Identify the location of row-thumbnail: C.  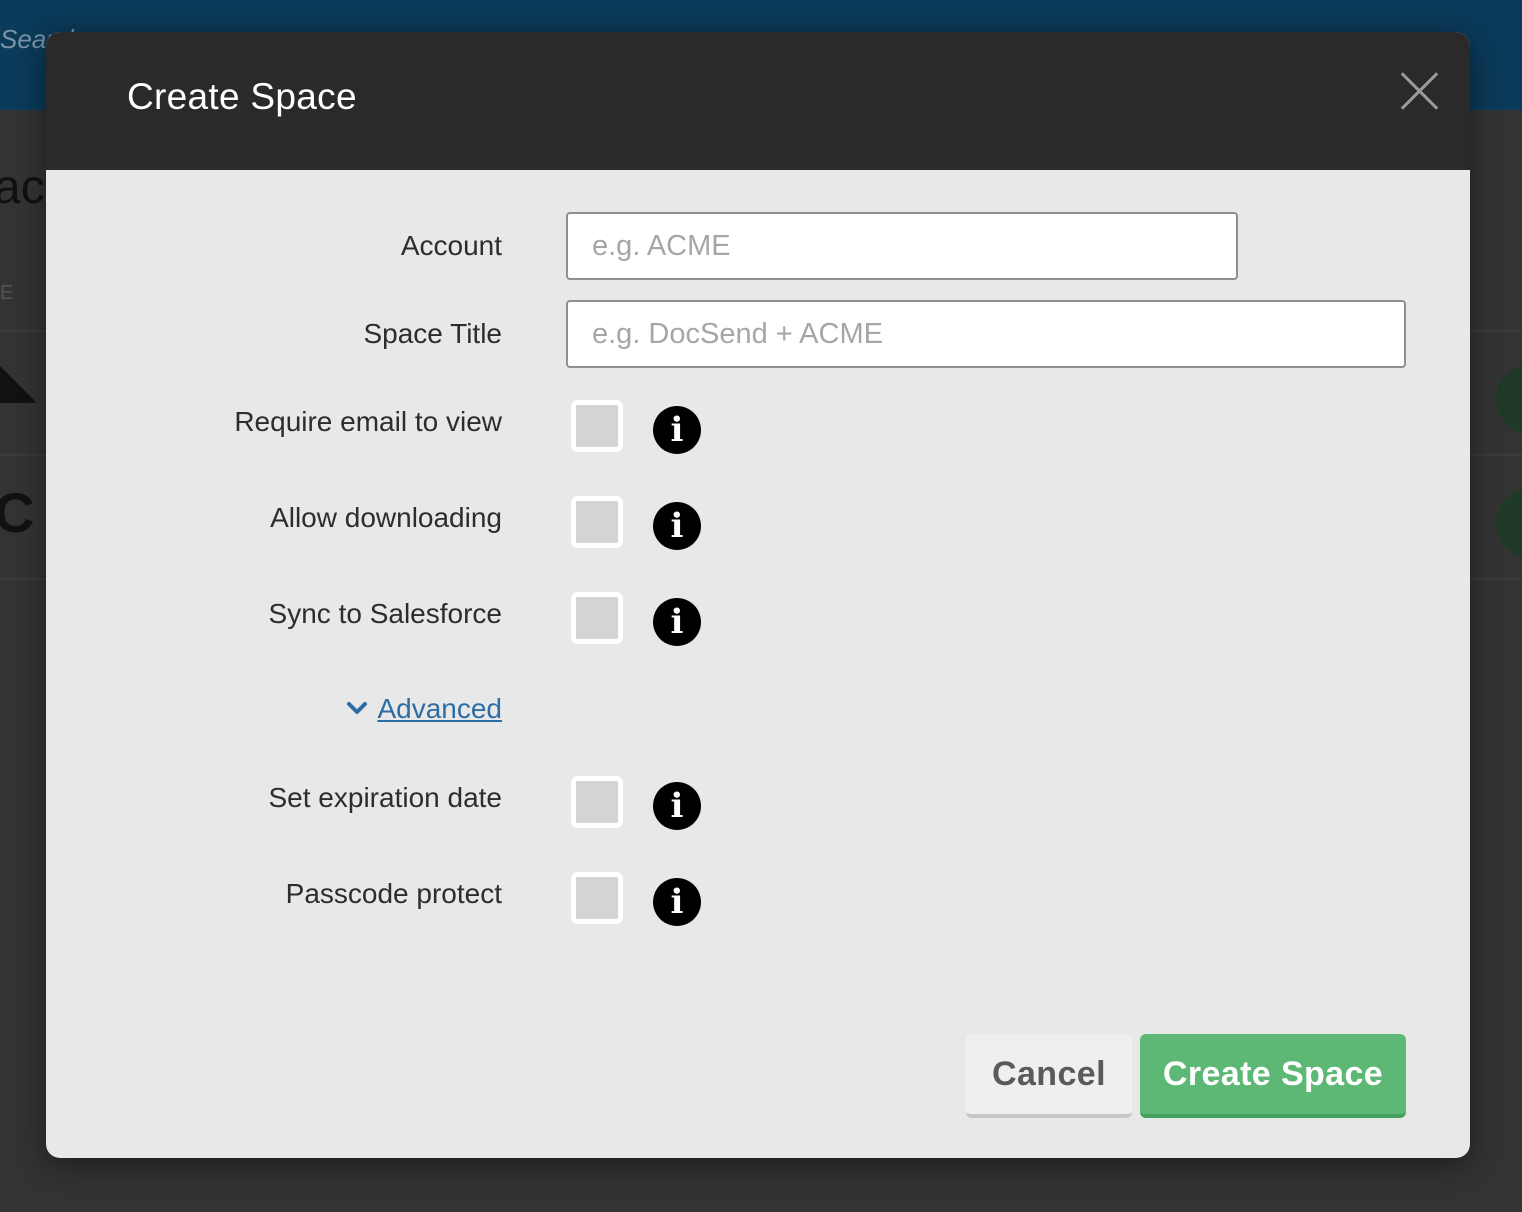
(17, 512).